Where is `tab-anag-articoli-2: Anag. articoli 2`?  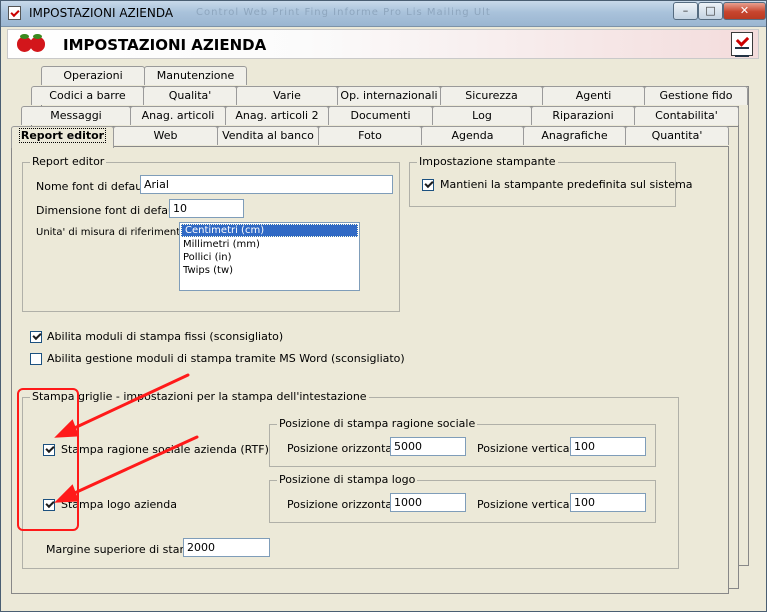 tab-anag-articoli-2: Anag. articoli 2 is located at coordinates (277, 115).